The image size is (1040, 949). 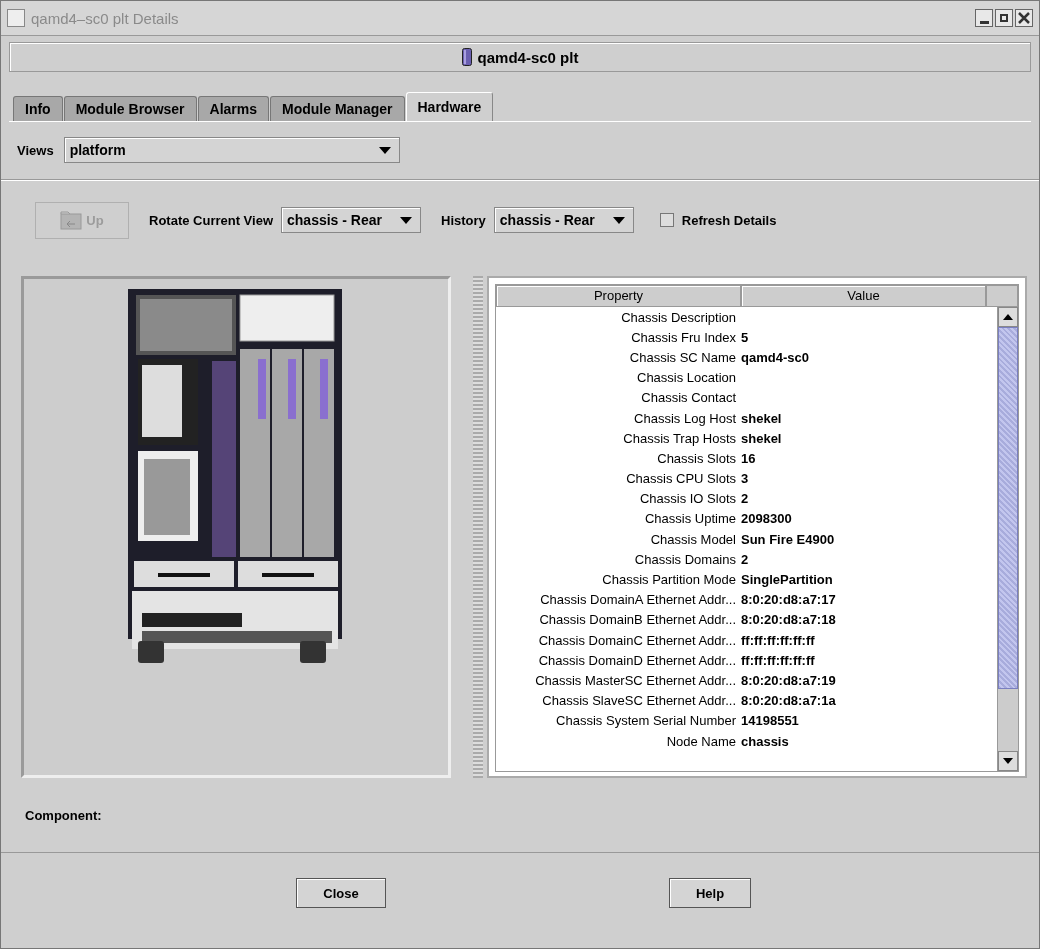 I want to click on maximize-icon, so click(x=1004, y=18).